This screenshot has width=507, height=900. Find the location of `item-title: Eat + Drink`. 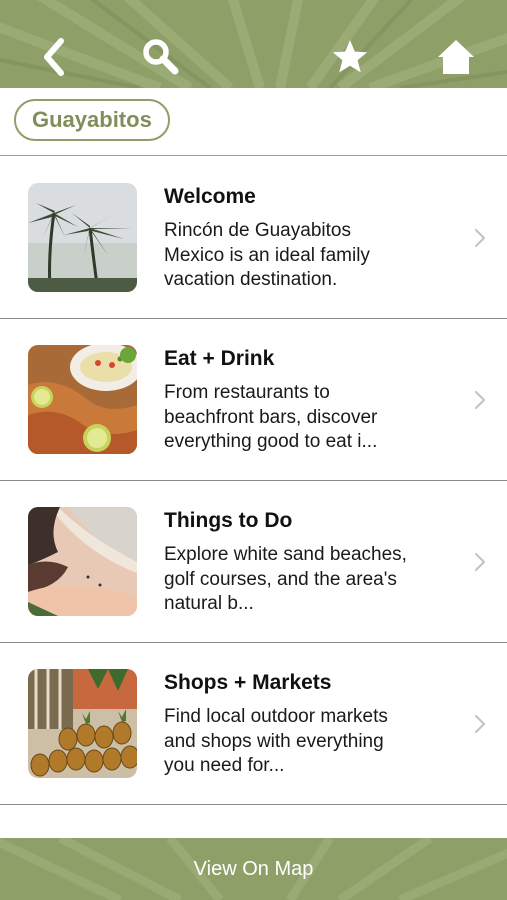

item-title: Eat + Drink is located at coordinates (219, 358).